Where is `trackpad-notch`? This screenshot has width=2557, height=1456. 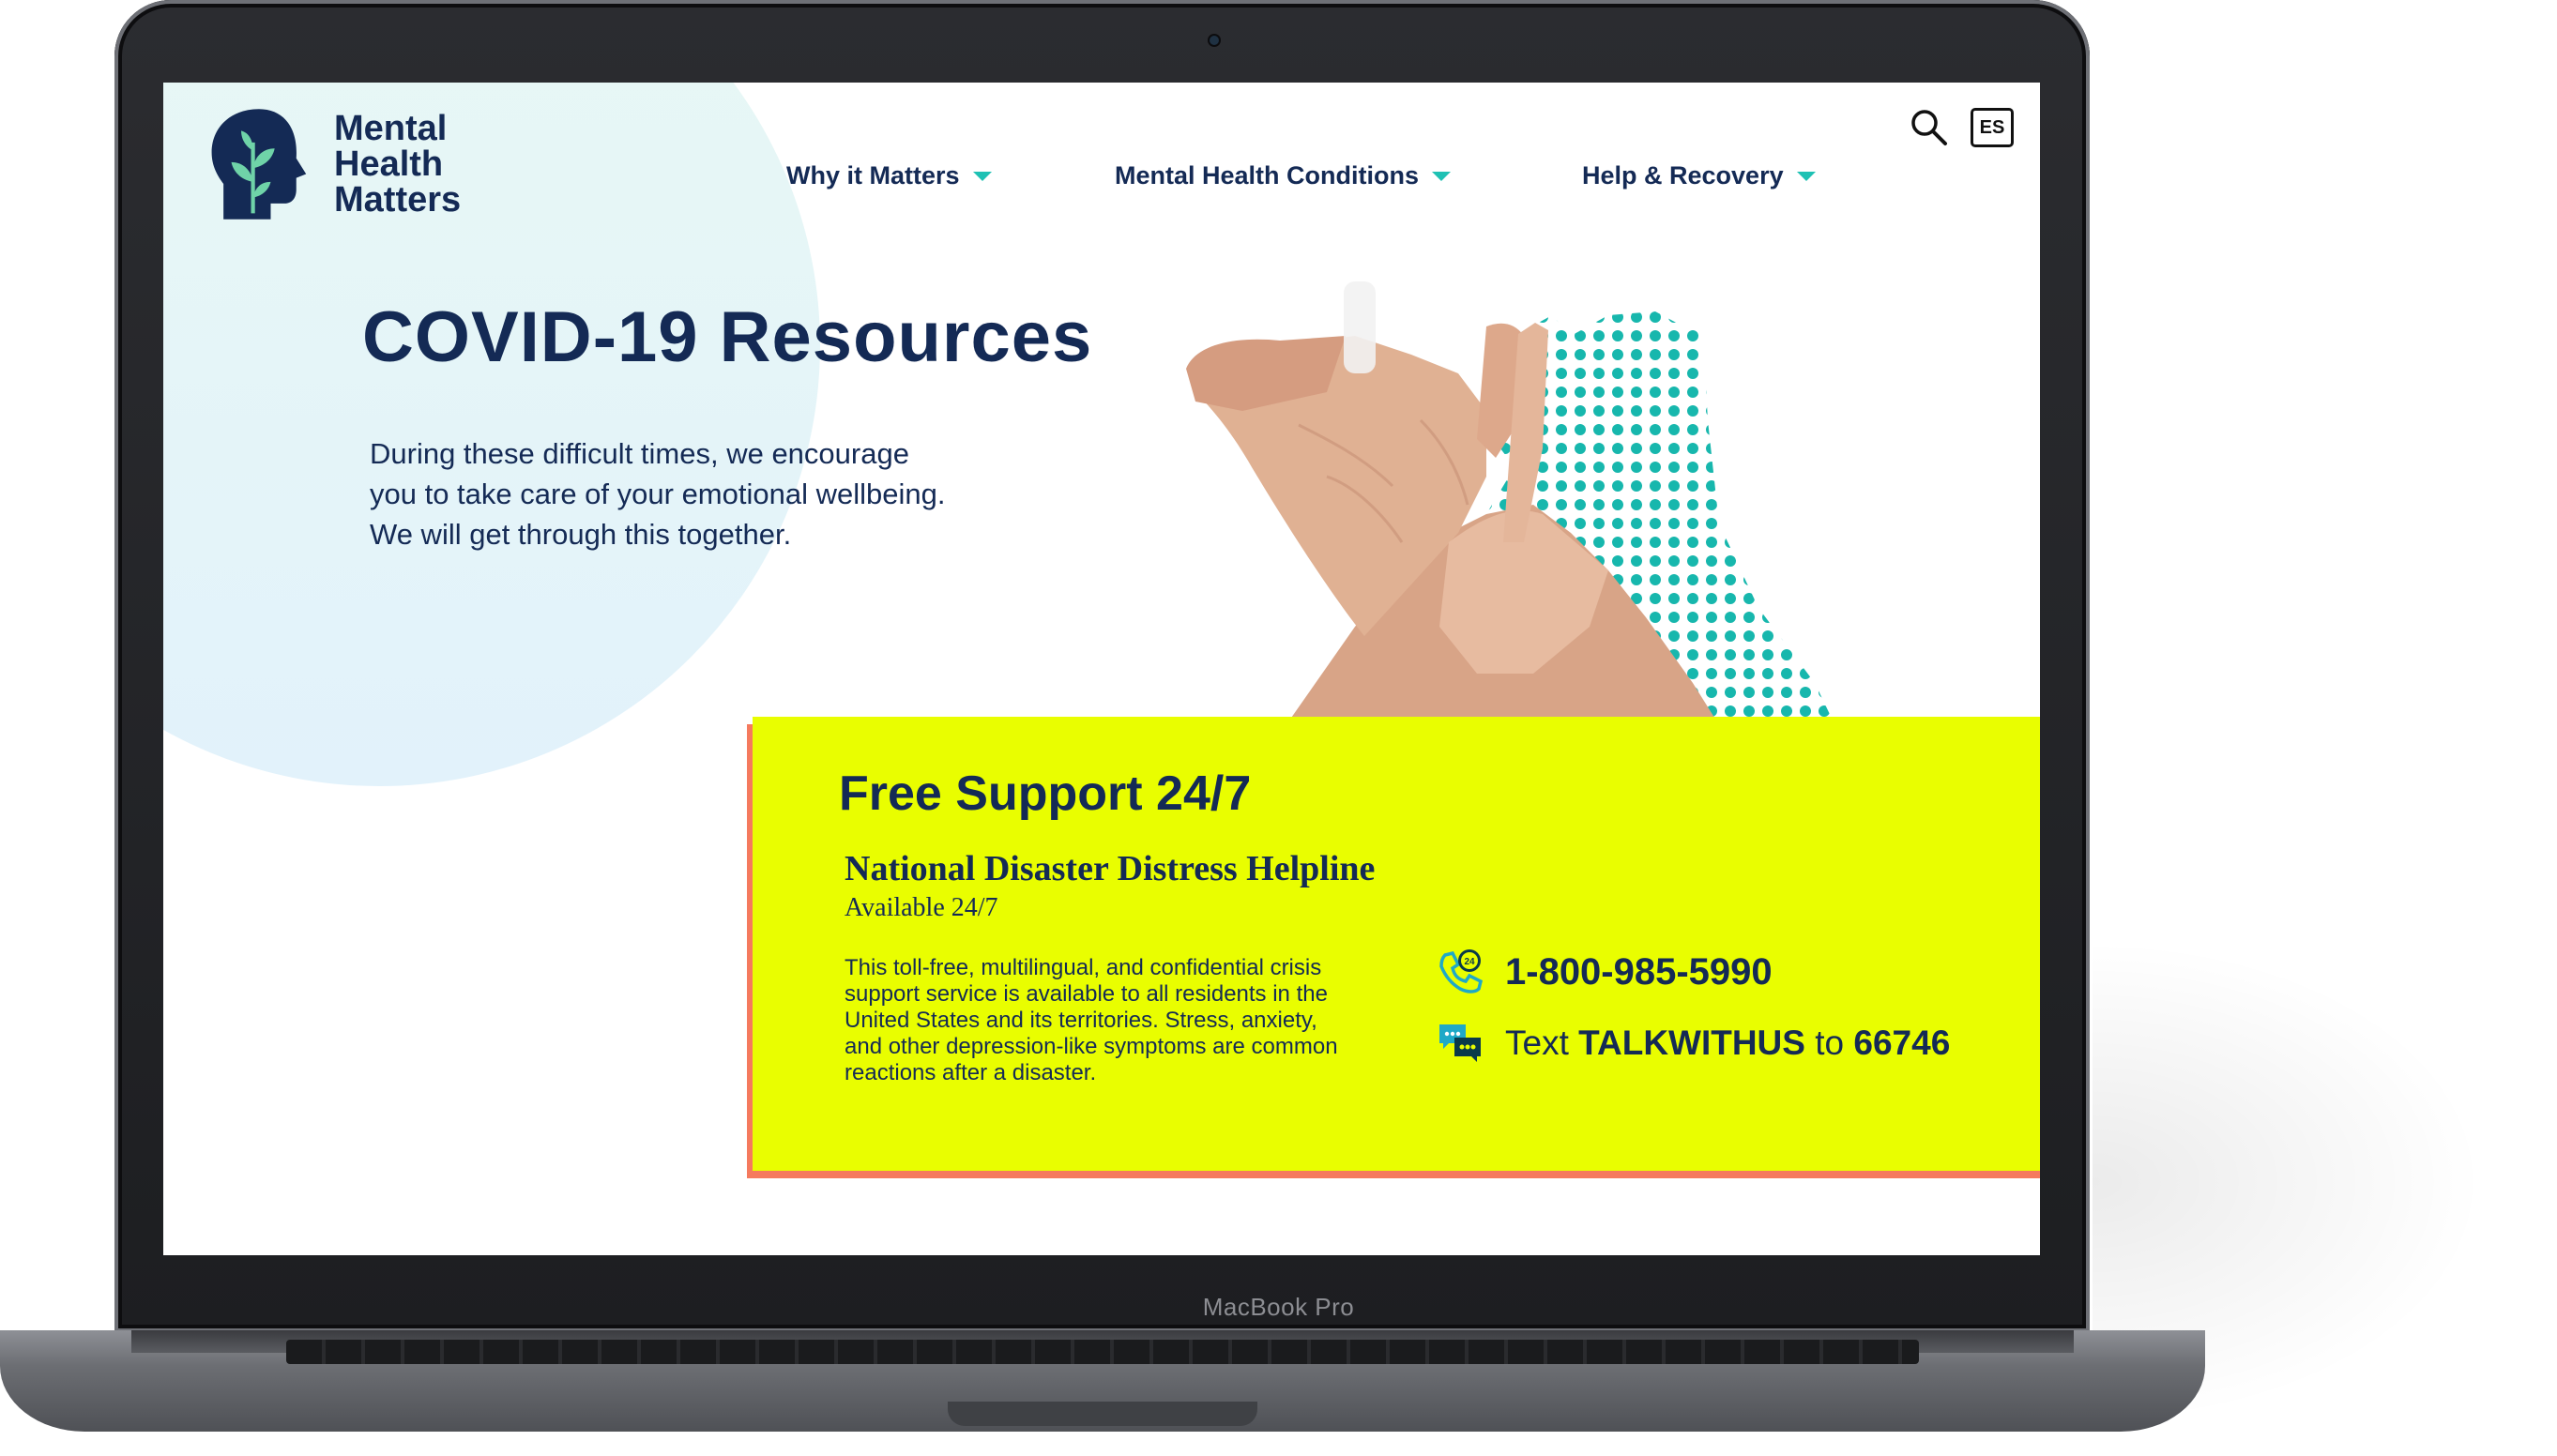 trackpad-notch is located at coordinates (1103, 1414).